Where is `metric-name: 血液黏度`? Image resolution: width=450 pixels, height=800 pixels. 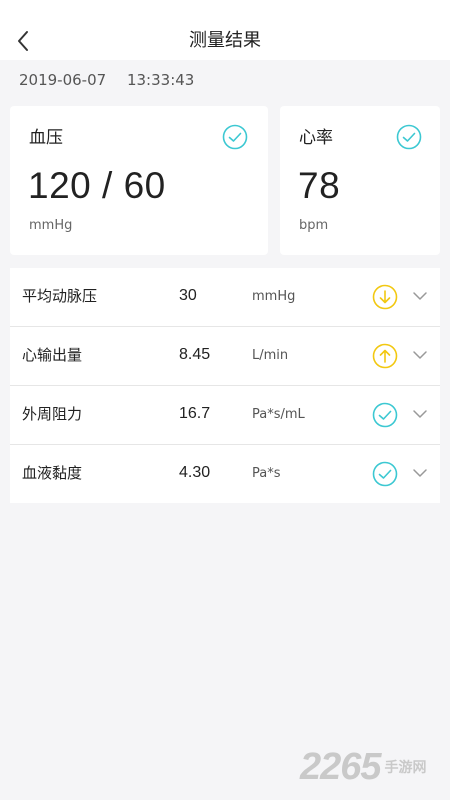
metric-name: 血液黏度 is located at coordinates (52, 473).